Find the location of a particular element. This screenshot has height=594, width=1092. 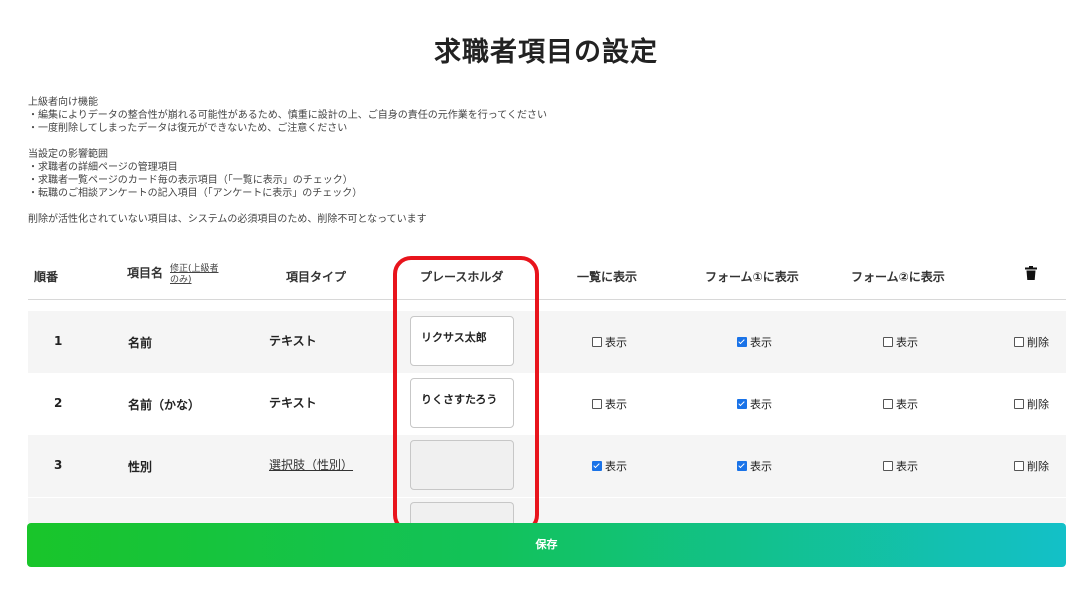

placeholder-column-highlight is located at coordinates (466, 394).